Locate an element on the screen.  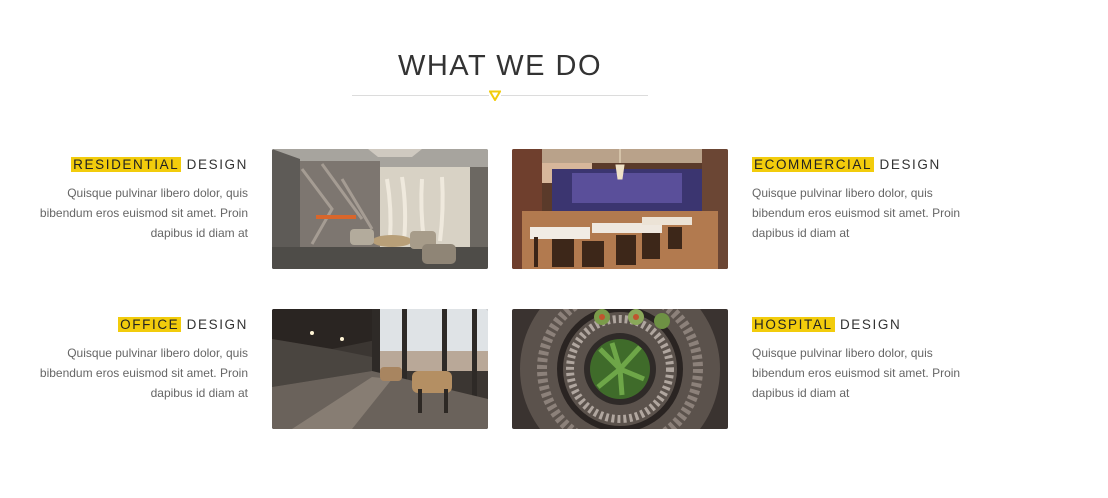
spiral-staircase-photo is located at coordinates (620, 369).